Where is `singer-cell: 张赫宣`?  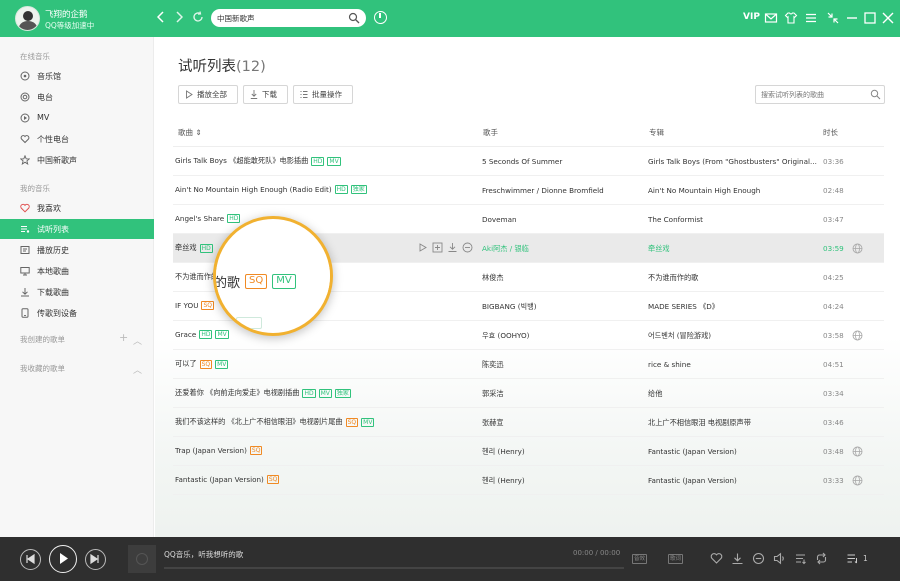
singer-cell: 张赫宣 is located at coordinates (557, 423).